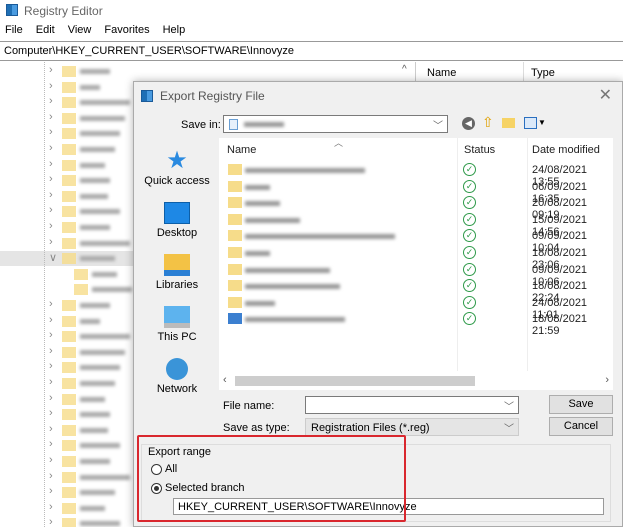 The height and width of the screenshot is (527, 623). What do you see at coordinates (581, 426) in the screenshot?
I see `cancel-button: Cancel` at bounding box center [581, 426].